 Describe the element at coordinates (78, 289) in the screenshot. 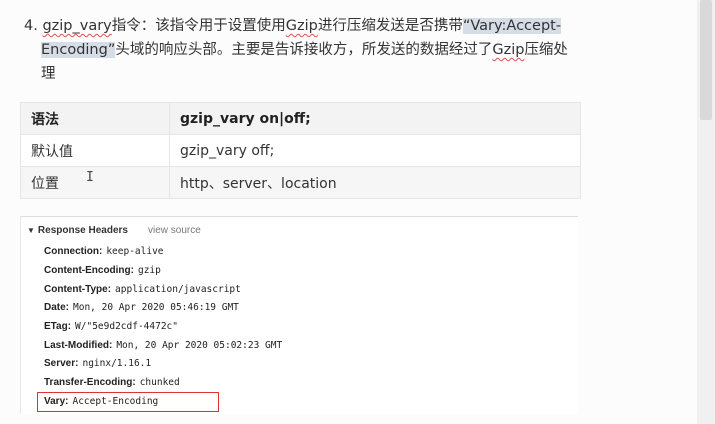

I see `header-key: Content-Type:` at that location.